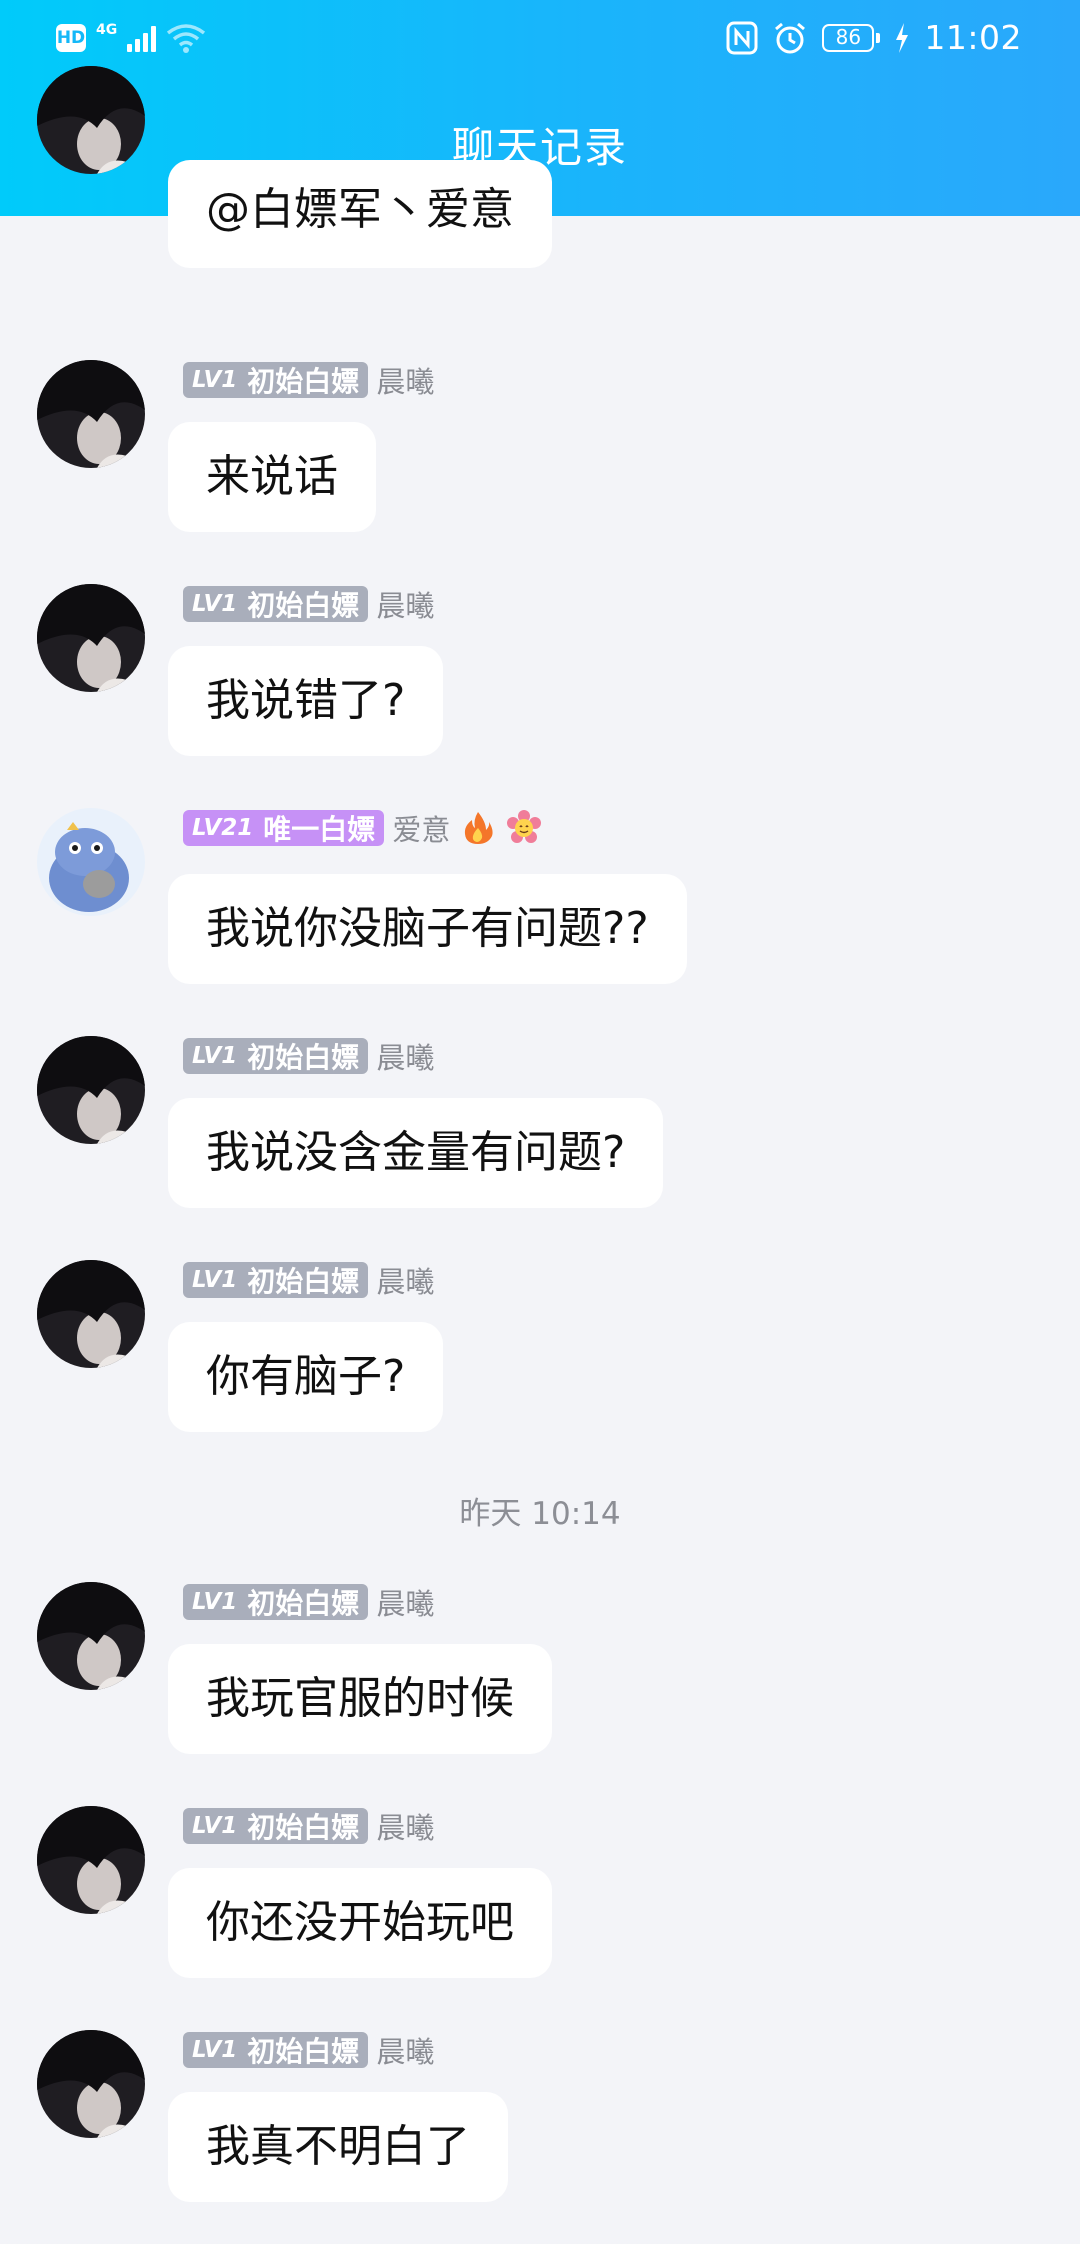 The height and width of the screenshot is (2244, 1080). I want to click on status-bar: HD 4G 86 11:02, so click(540, 40).